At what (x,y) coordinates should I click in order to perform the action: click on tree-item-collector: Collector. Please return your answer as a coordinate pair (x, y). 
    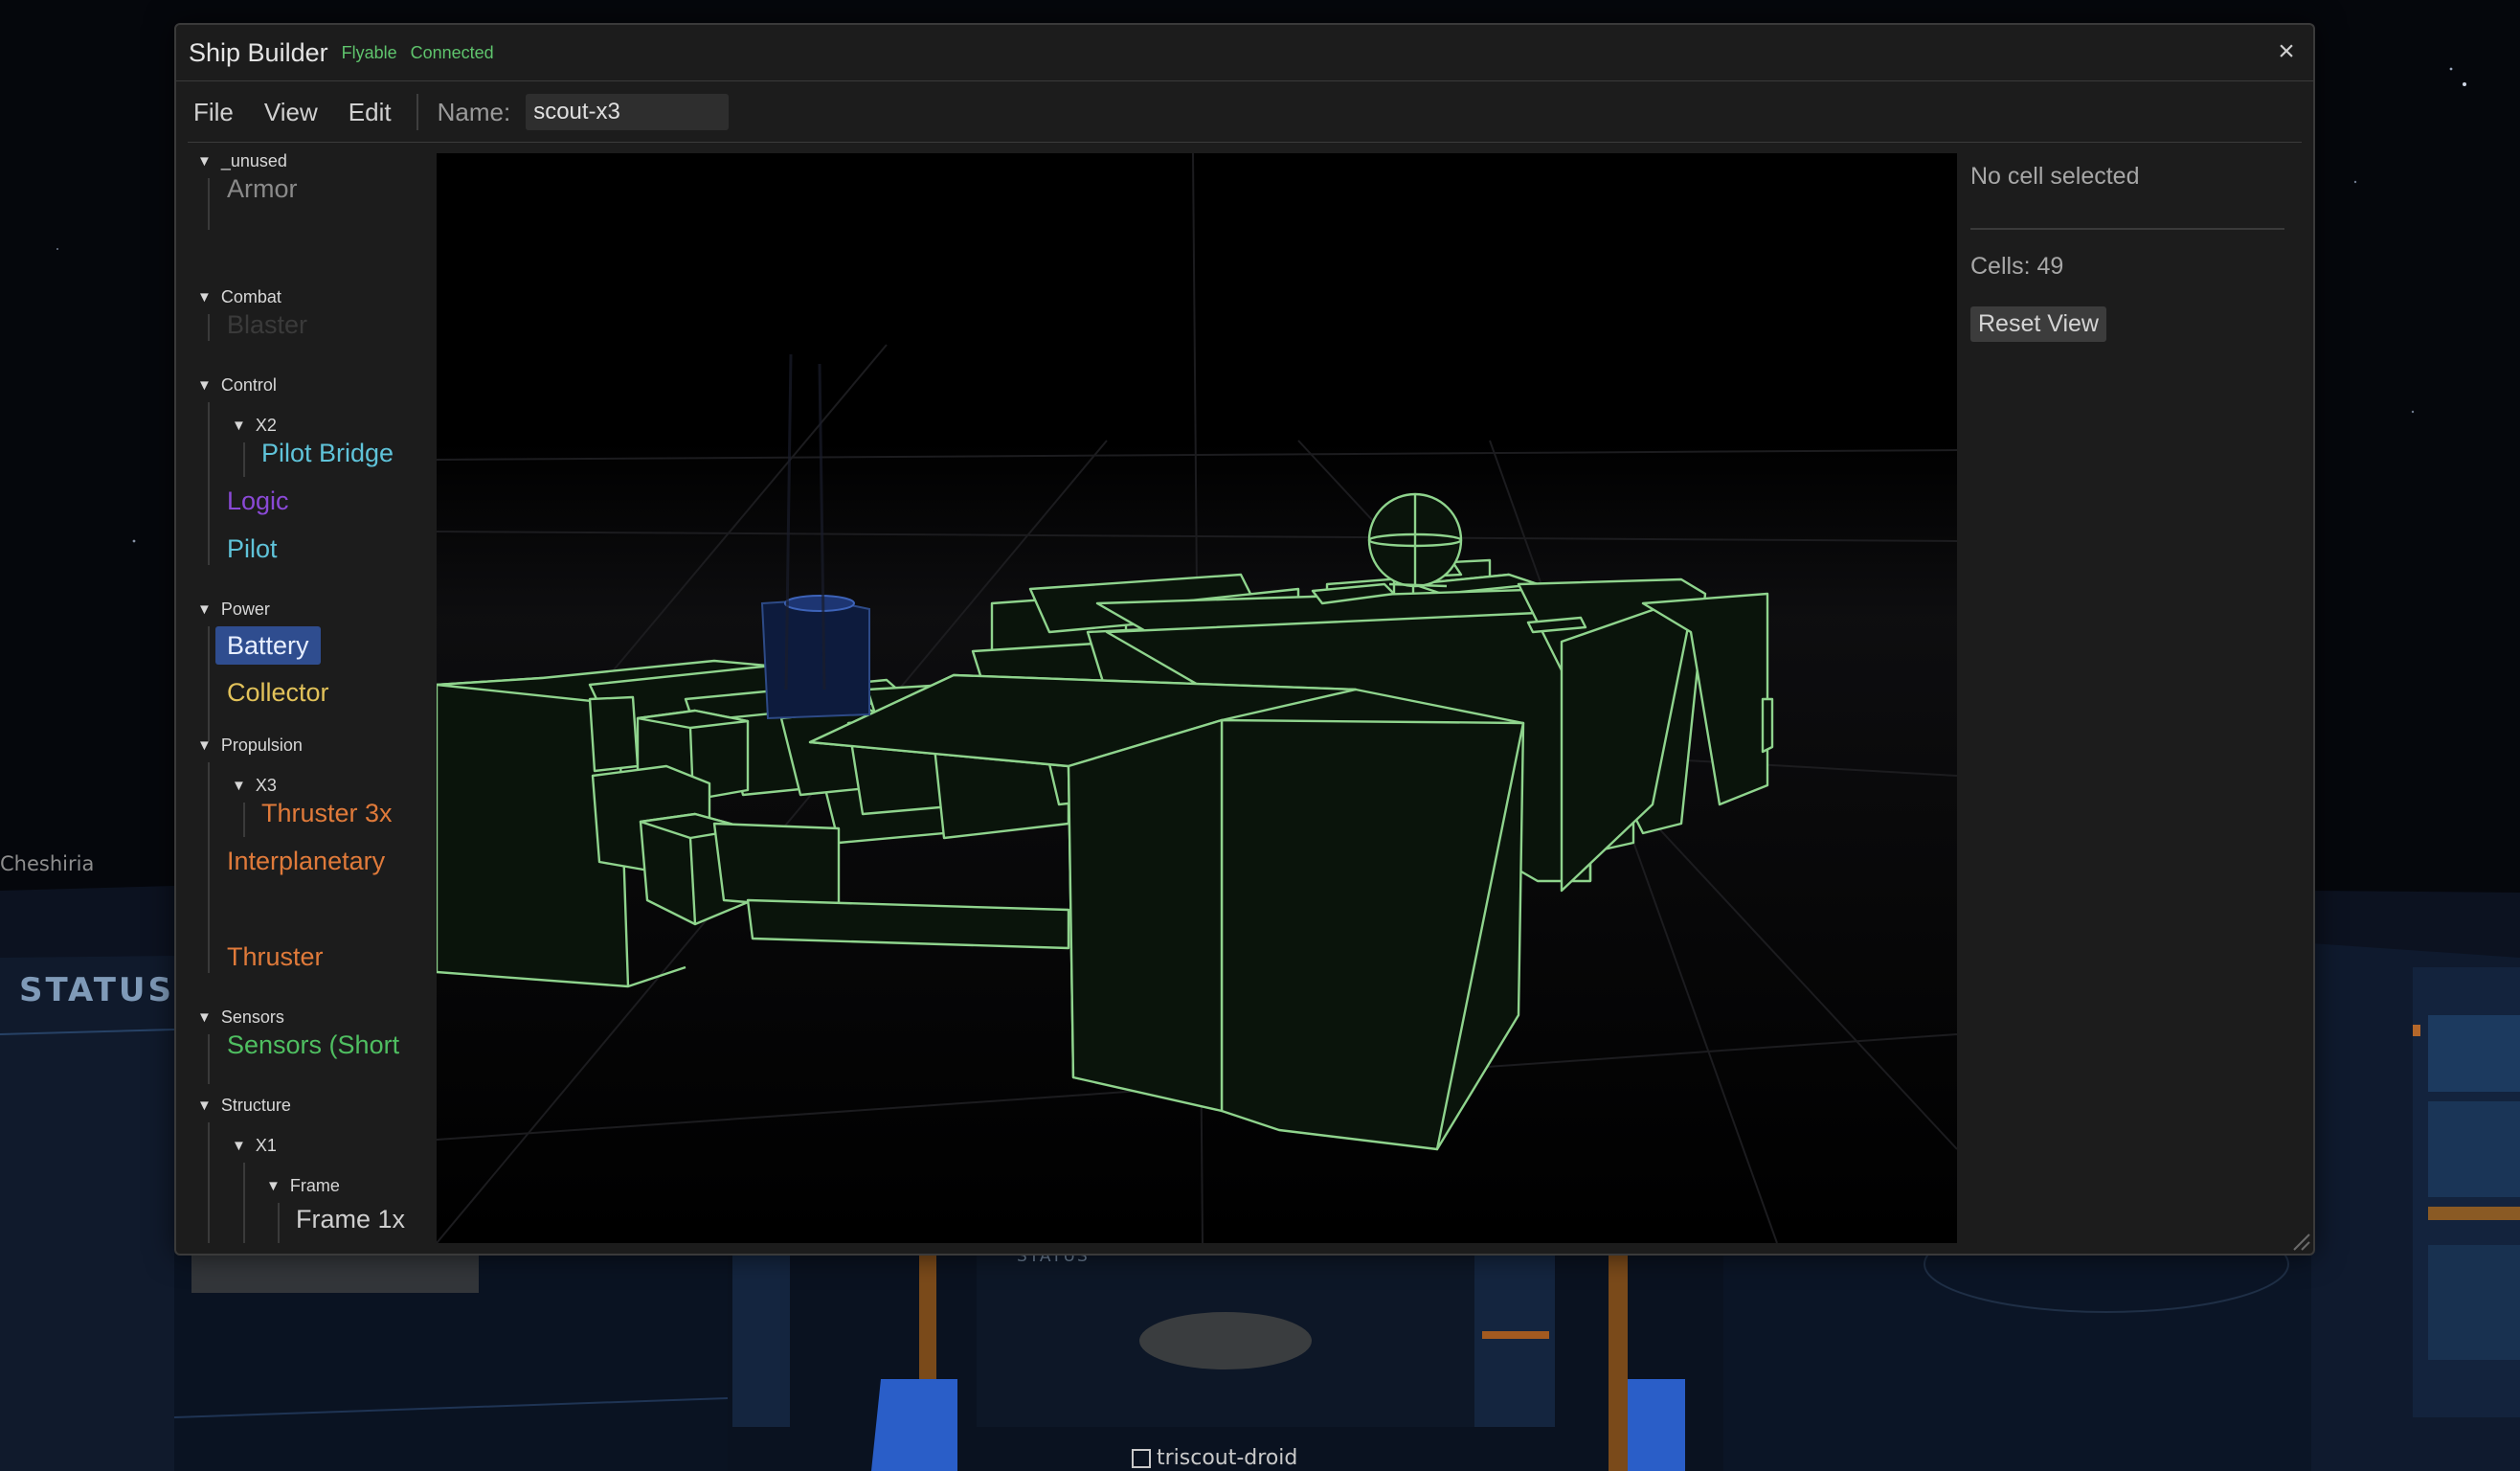
    Looking at the image, I should click on (278, 693).